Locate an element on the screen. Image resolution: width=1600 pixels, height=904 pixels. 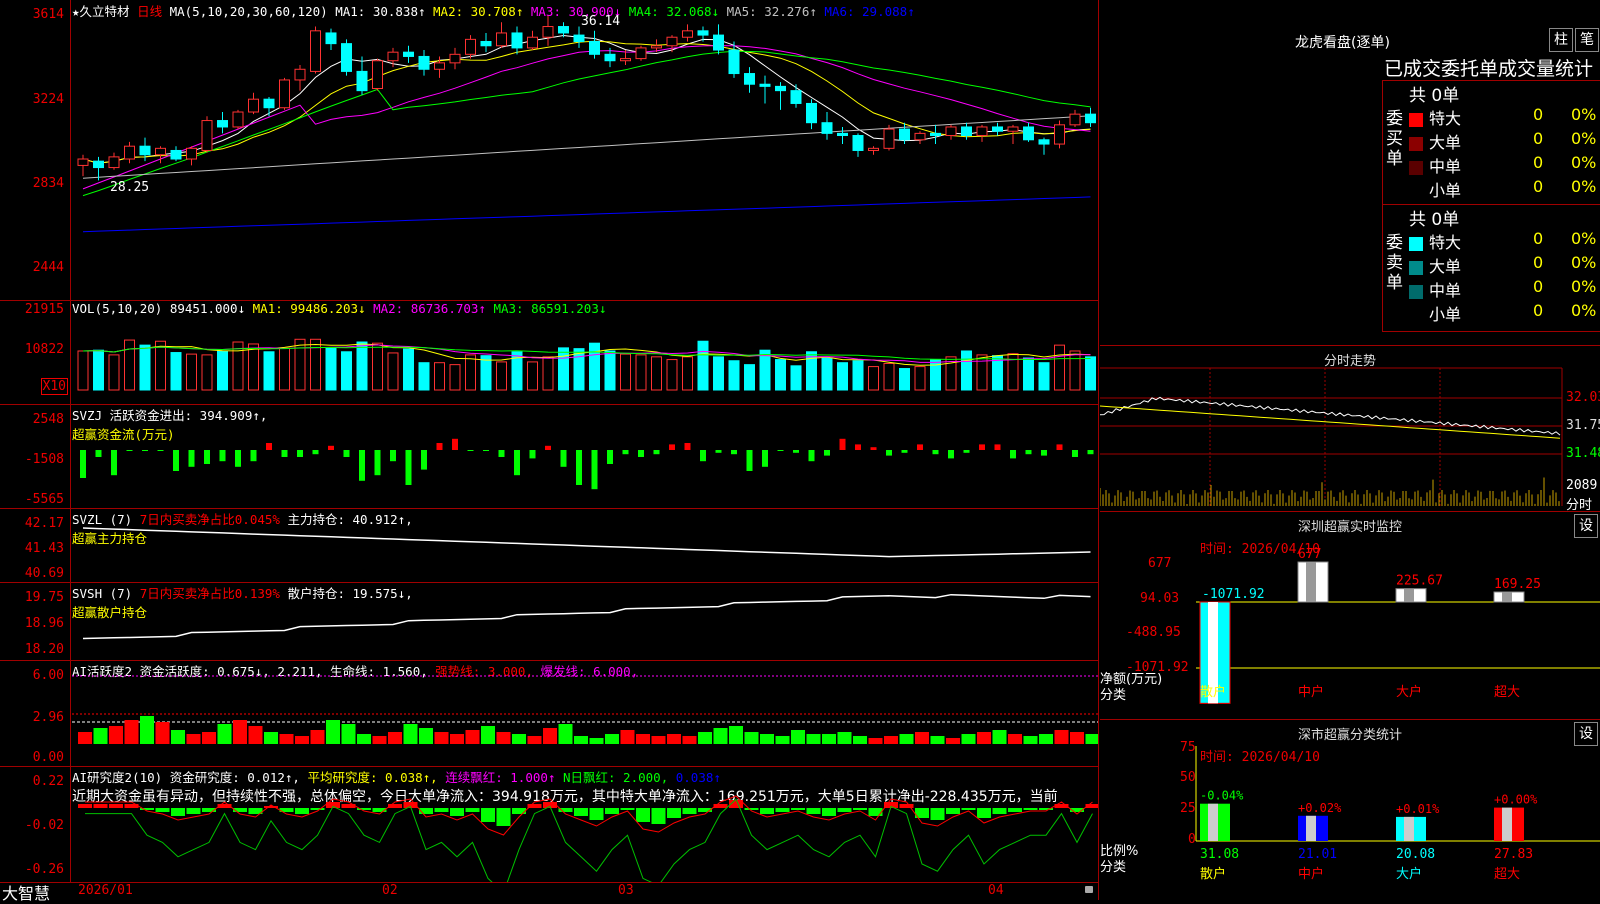
bar-mode-button: 柱 is located at coordinates (1561, 40).